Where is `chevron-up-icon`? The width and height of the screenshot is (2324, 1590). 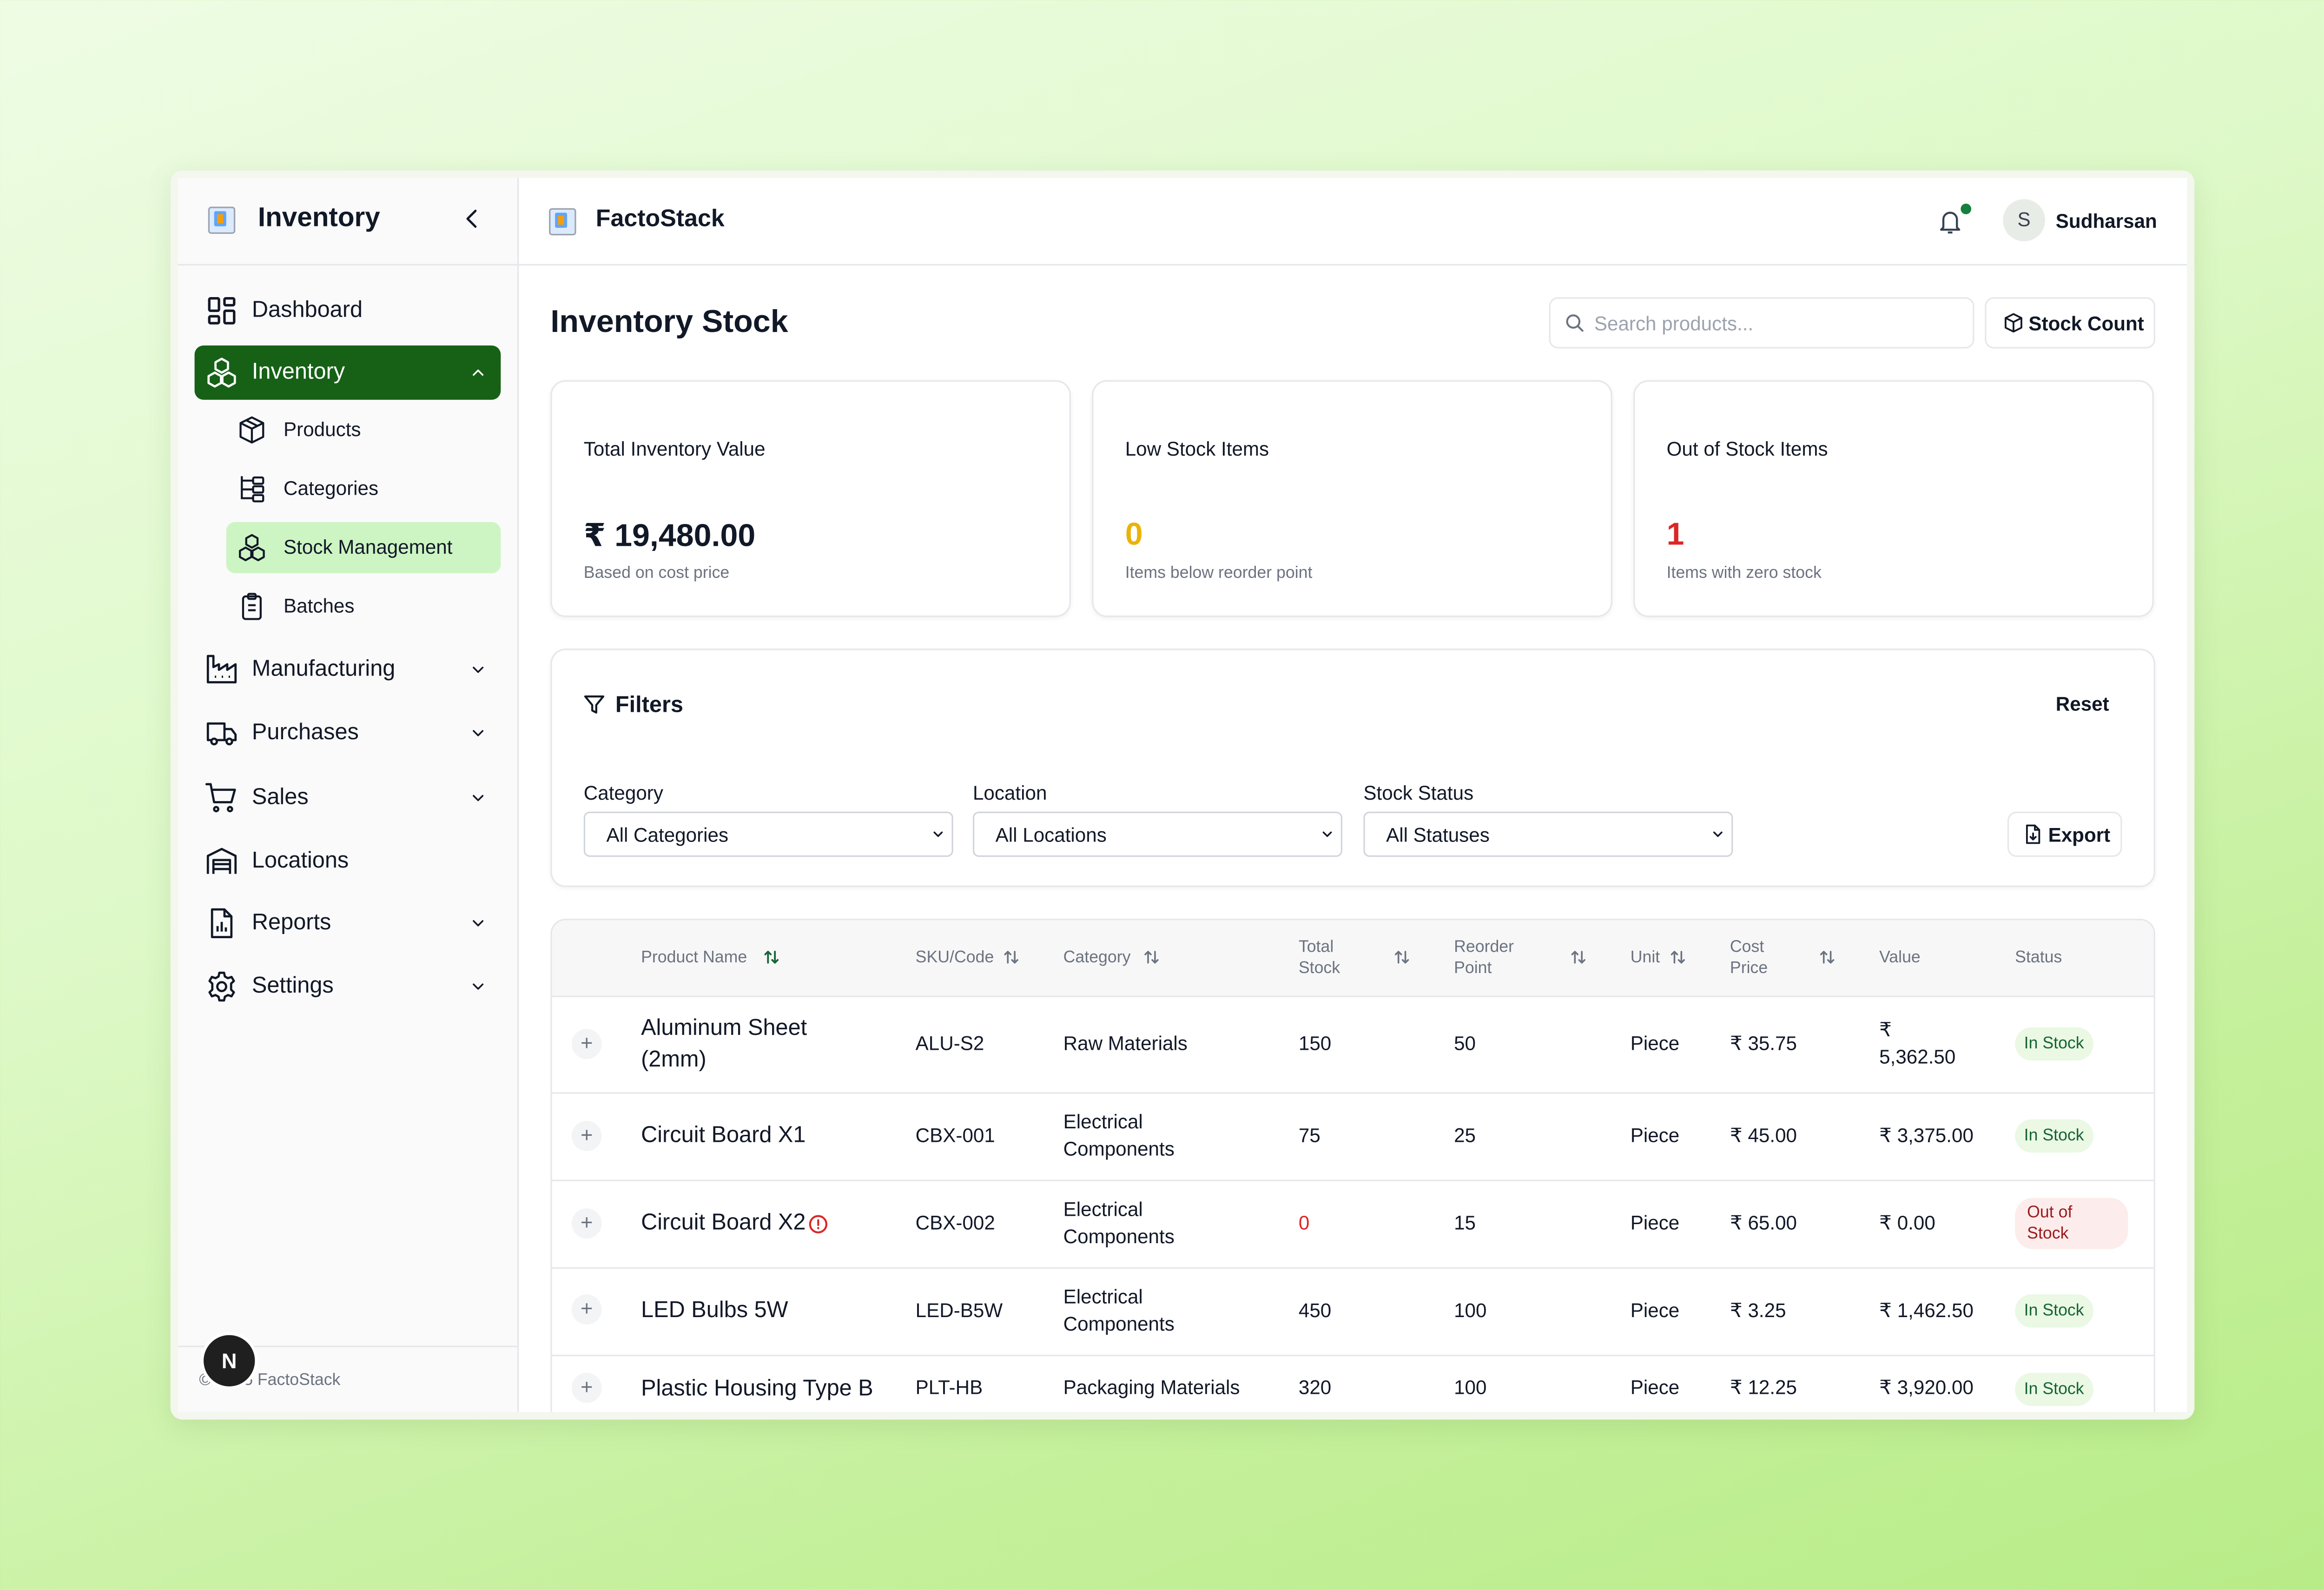 chevron-up-icon is located at coordinates (478, 372).